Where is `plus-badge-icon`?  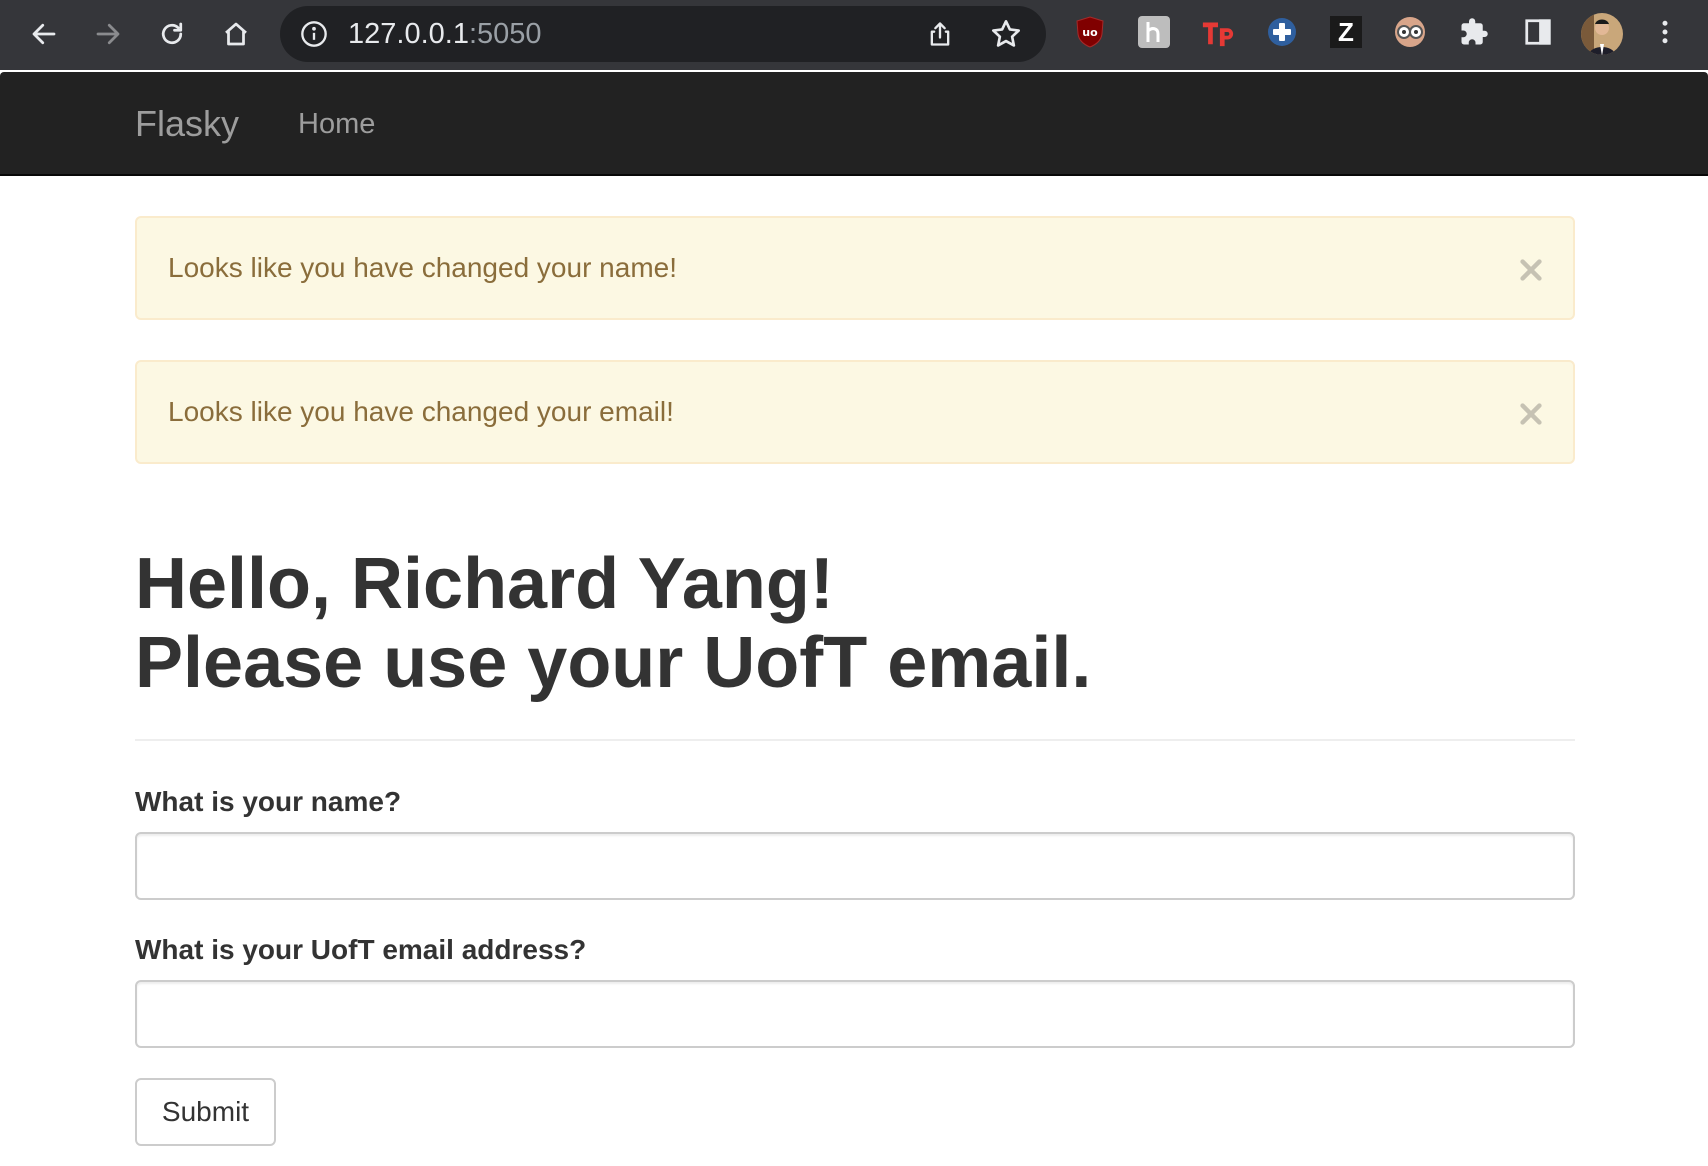 plus-badge-icon is located at coordinates (1282, 32).